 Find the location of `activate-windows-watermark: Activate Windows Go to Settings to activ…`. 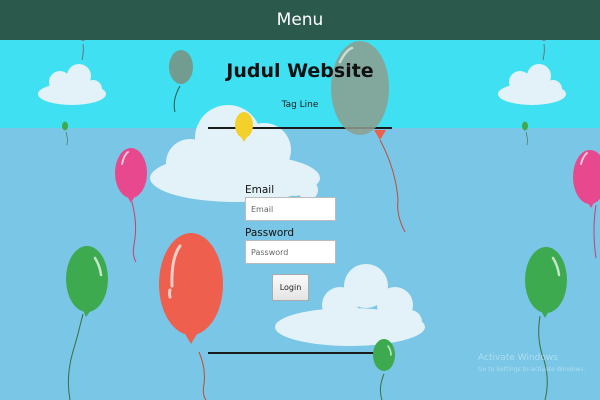

activate-windows-watermark: Activate Windows Go to Settings to activ… is located at coordinates (531, 363).